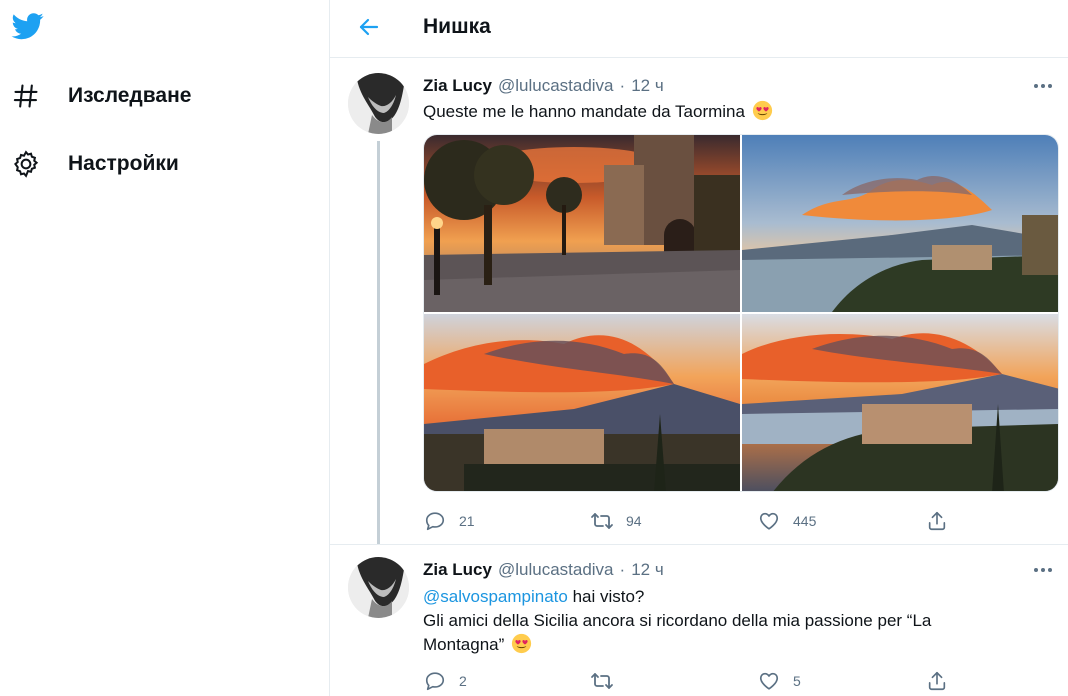  I want to click on arrow-left-icon, so click(369, 29).